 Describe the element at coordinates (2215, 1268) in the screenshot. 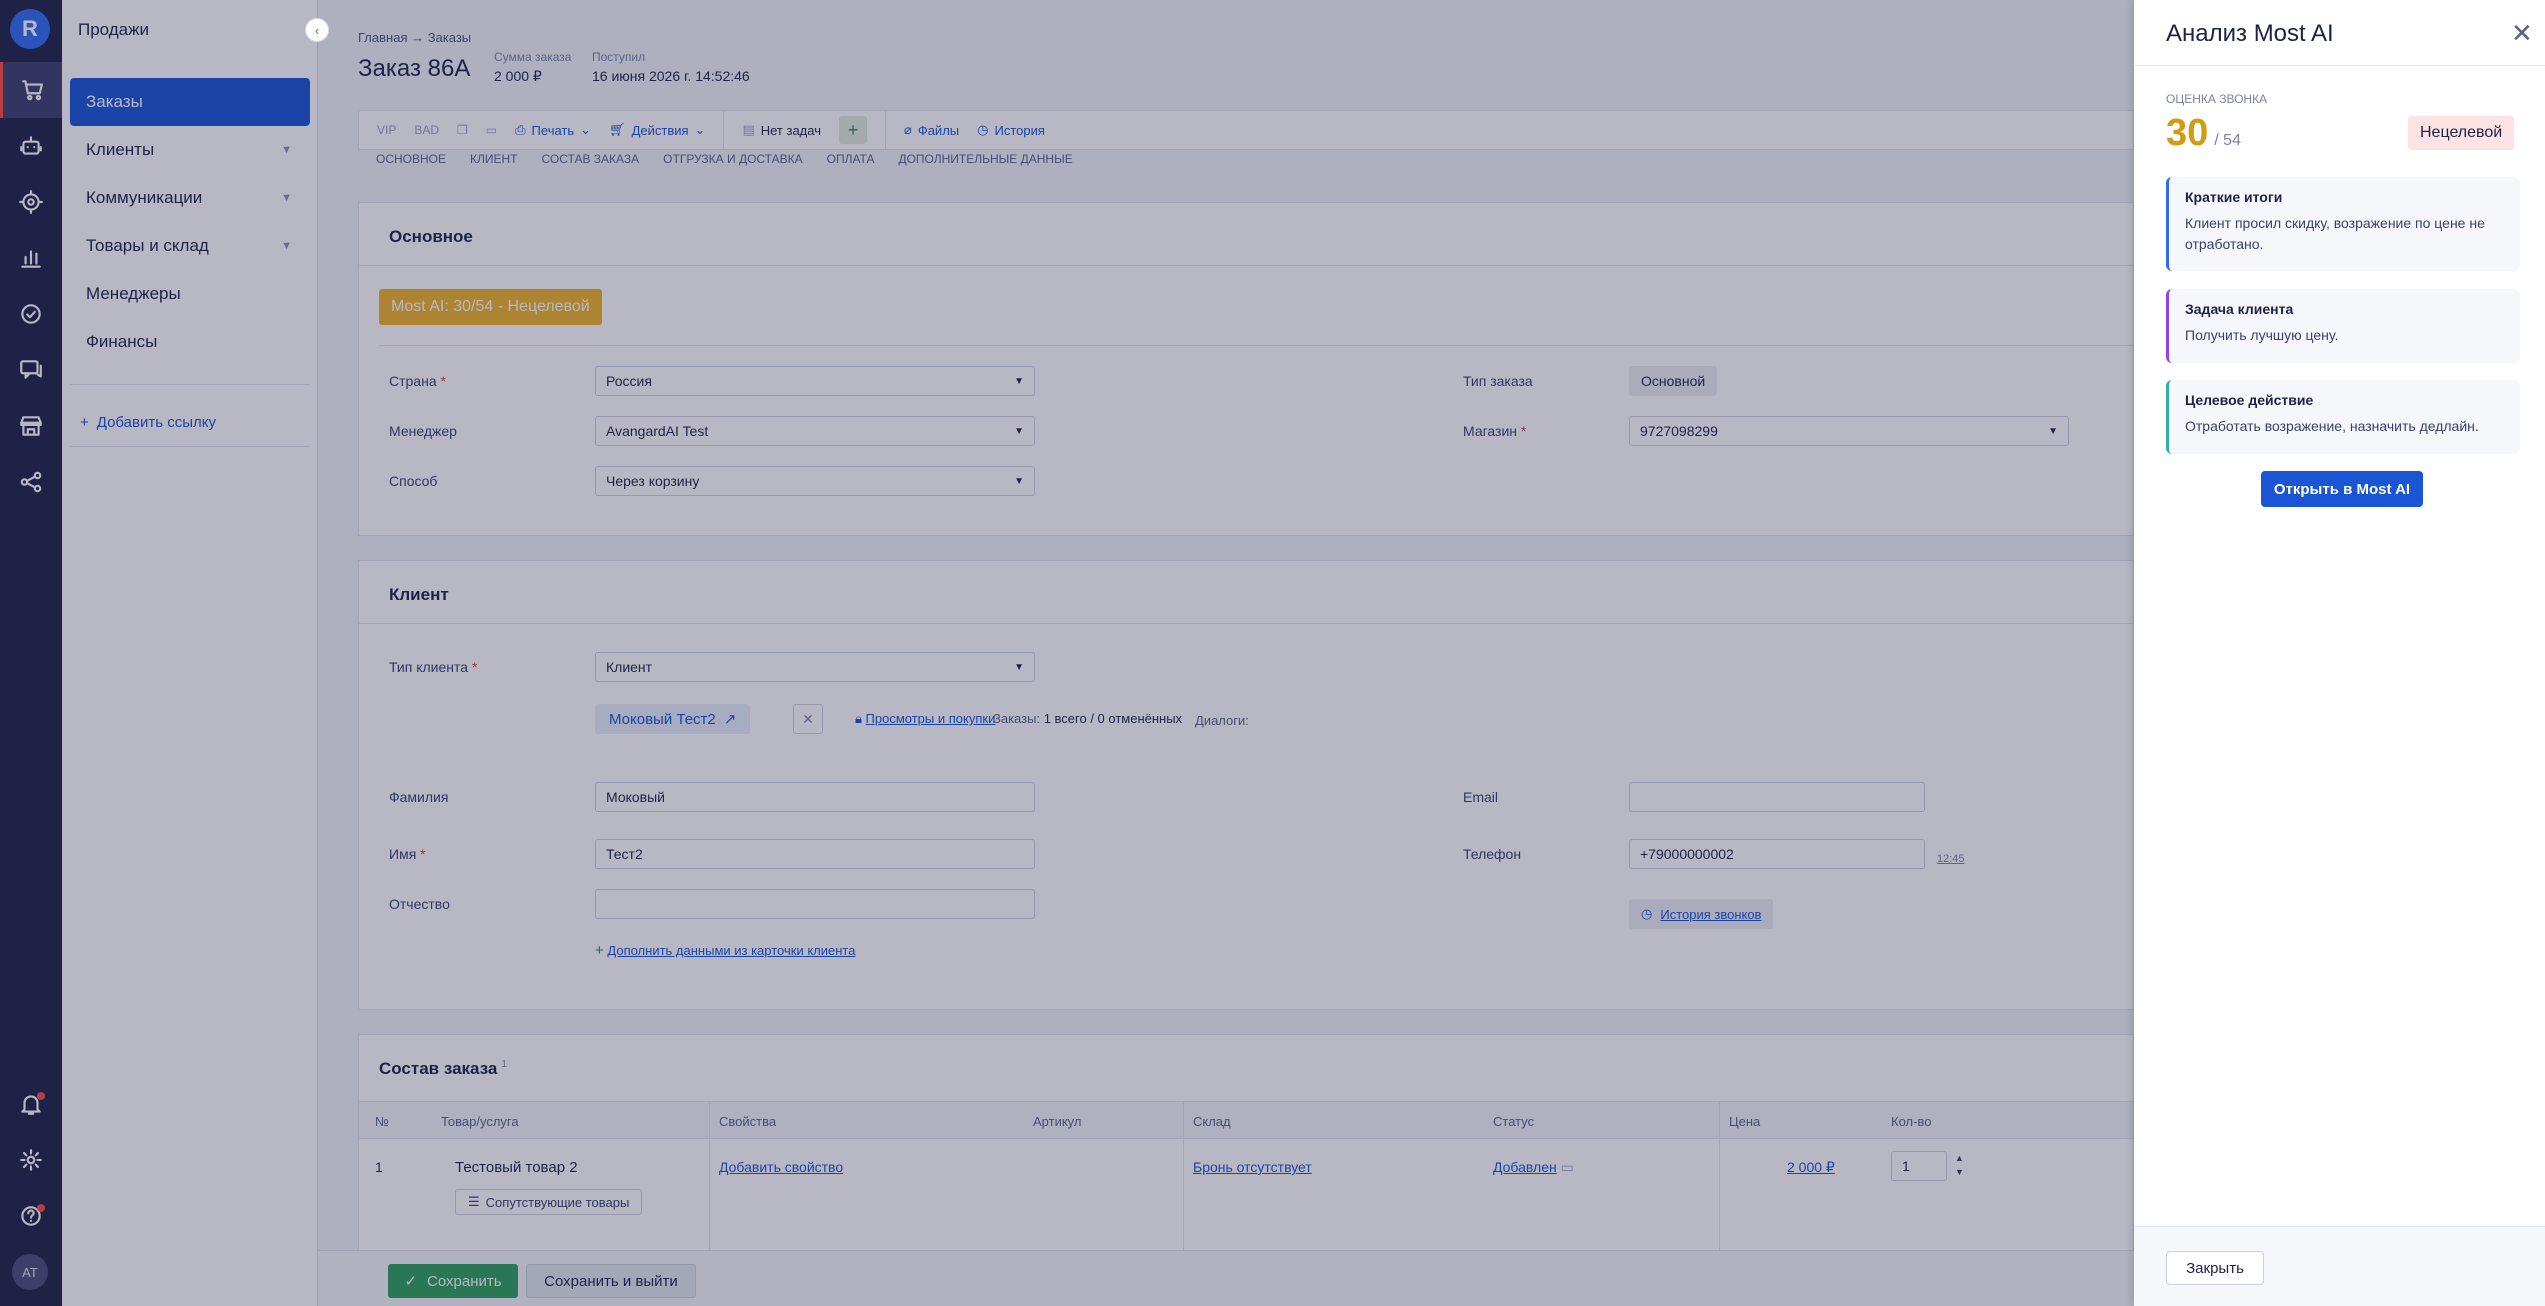

I see `close-panel-button: Закрыть` at that location.